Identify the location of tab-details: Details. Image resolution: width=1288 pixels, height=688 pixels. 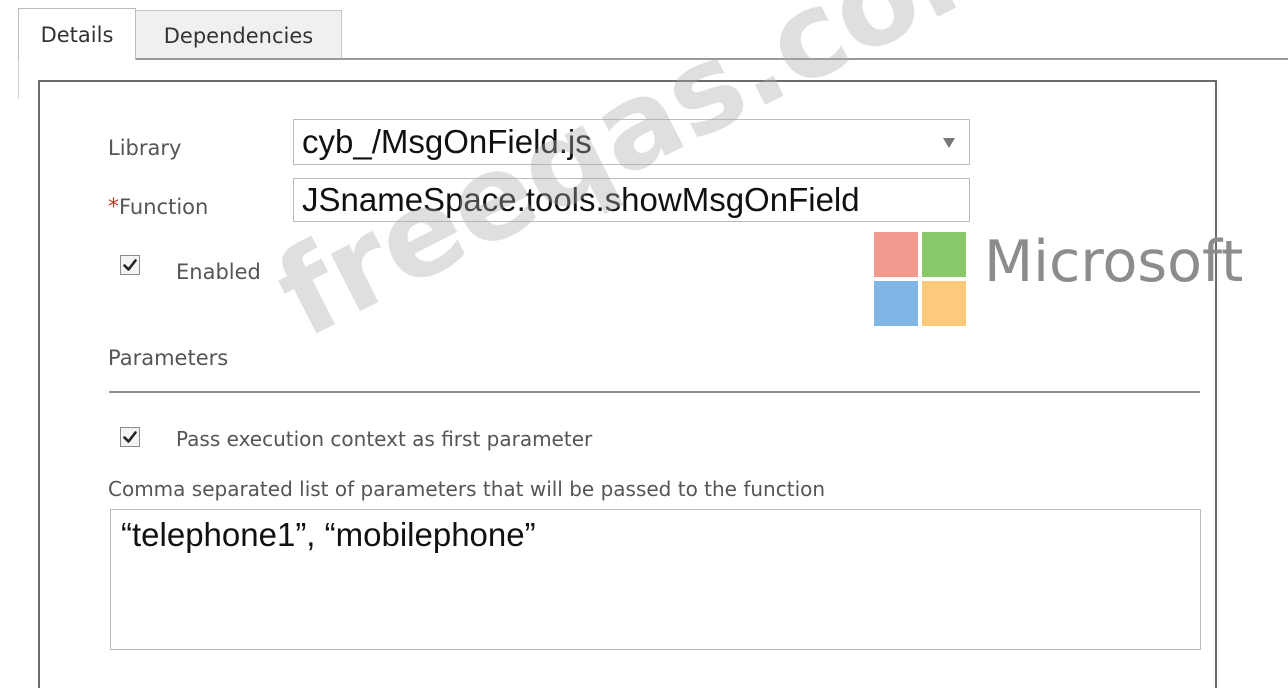
(77, 34).